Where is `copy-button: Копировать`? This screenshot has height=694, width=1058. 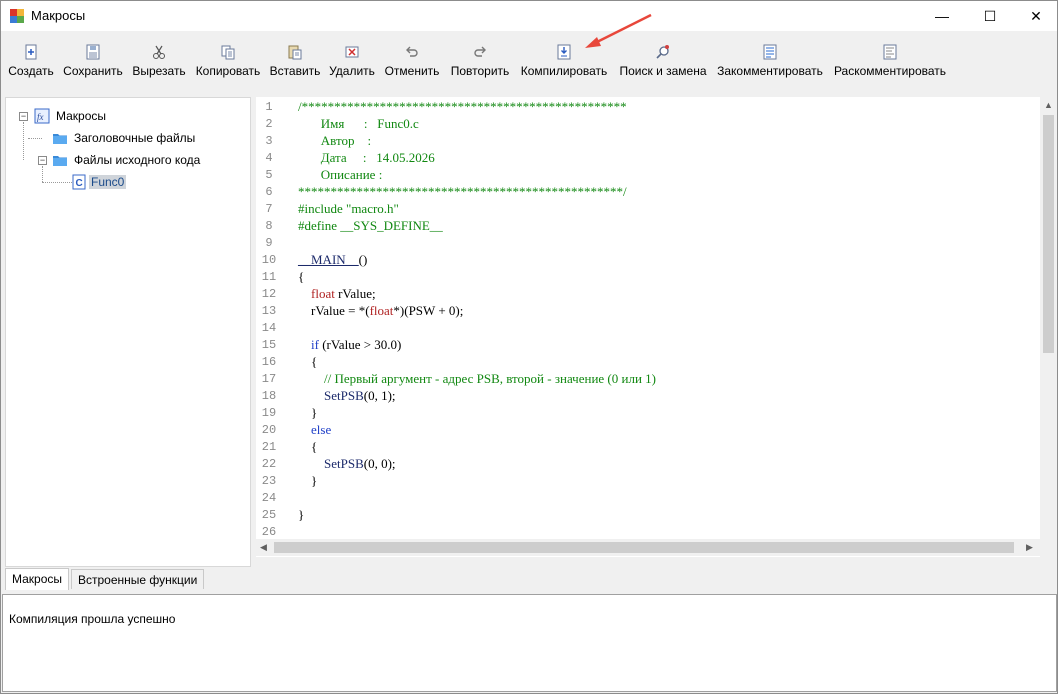
copy-button: Копировать is located at coordinates (228, 61).